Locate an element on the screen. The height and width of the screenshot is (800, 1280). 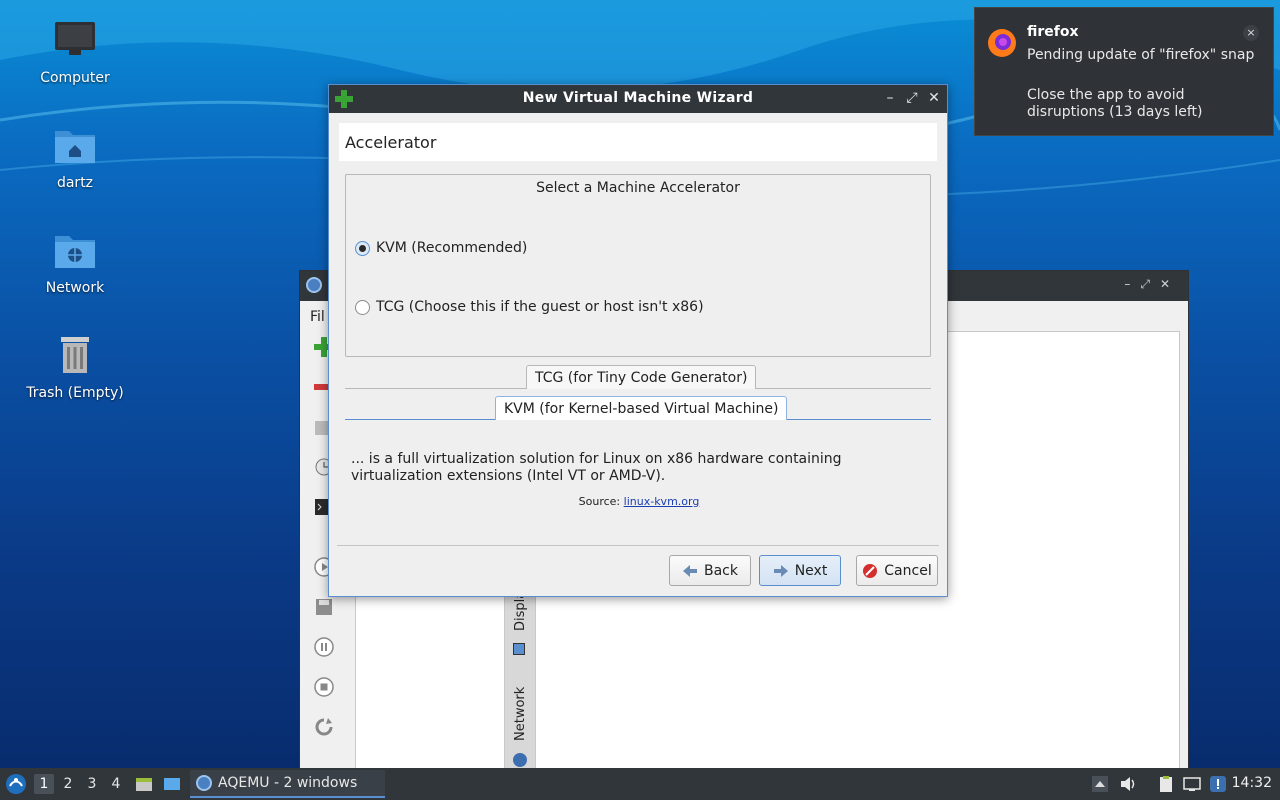
tab-kvm: KVM (for Kernel-based Virtual Machine) is located at coordinates (641, 408).